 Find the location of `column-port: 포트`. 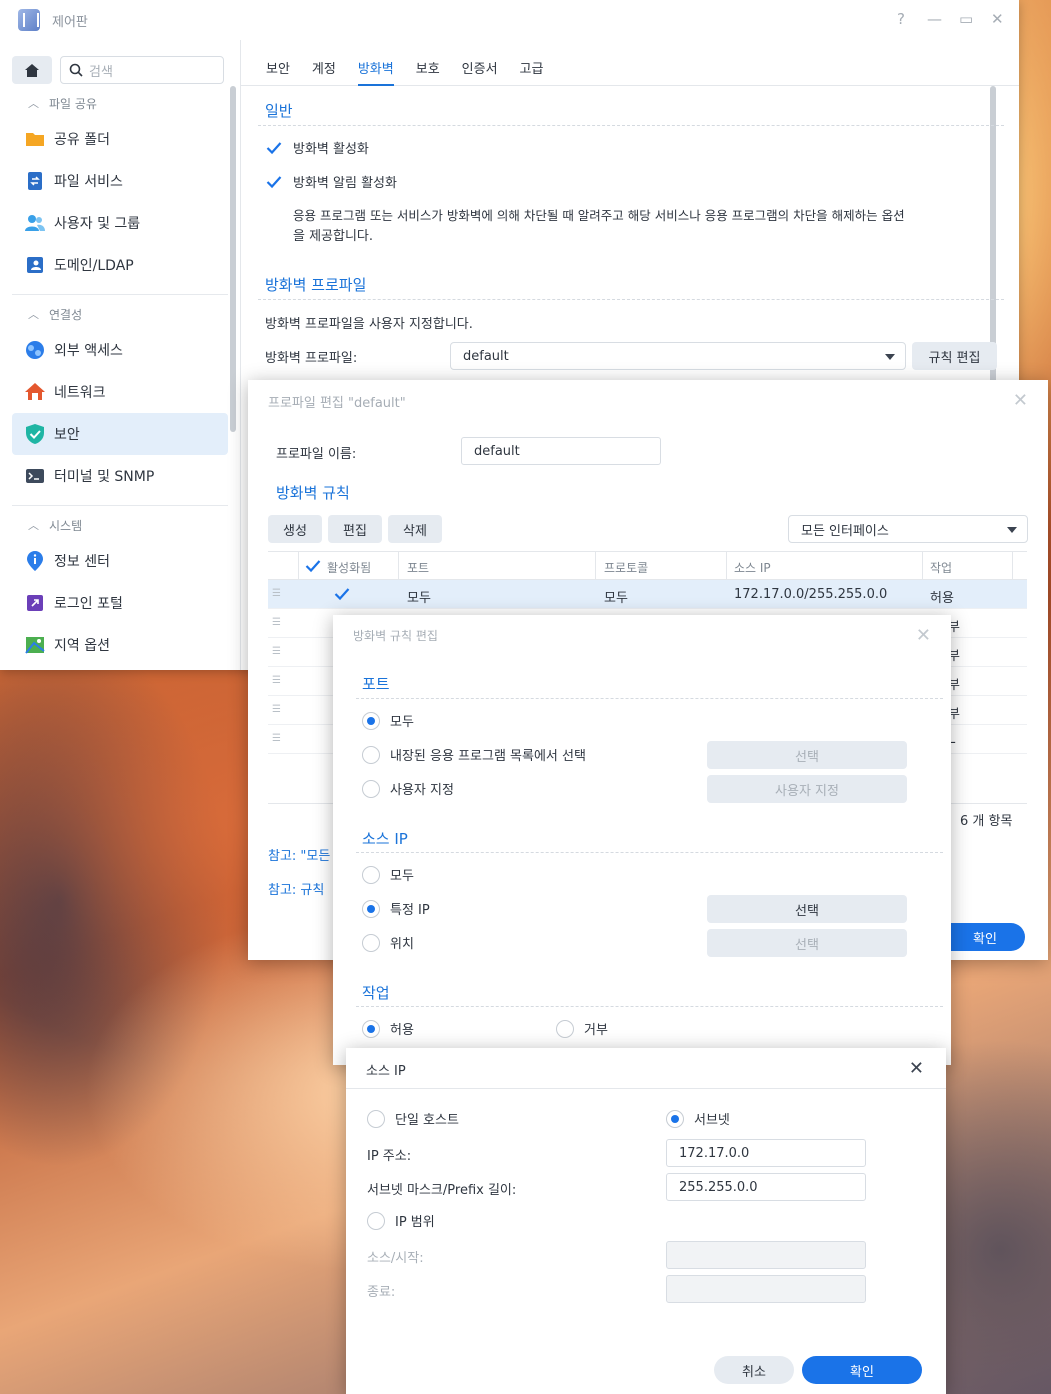

column-port: 포트 is located at coordinates (418, 567).